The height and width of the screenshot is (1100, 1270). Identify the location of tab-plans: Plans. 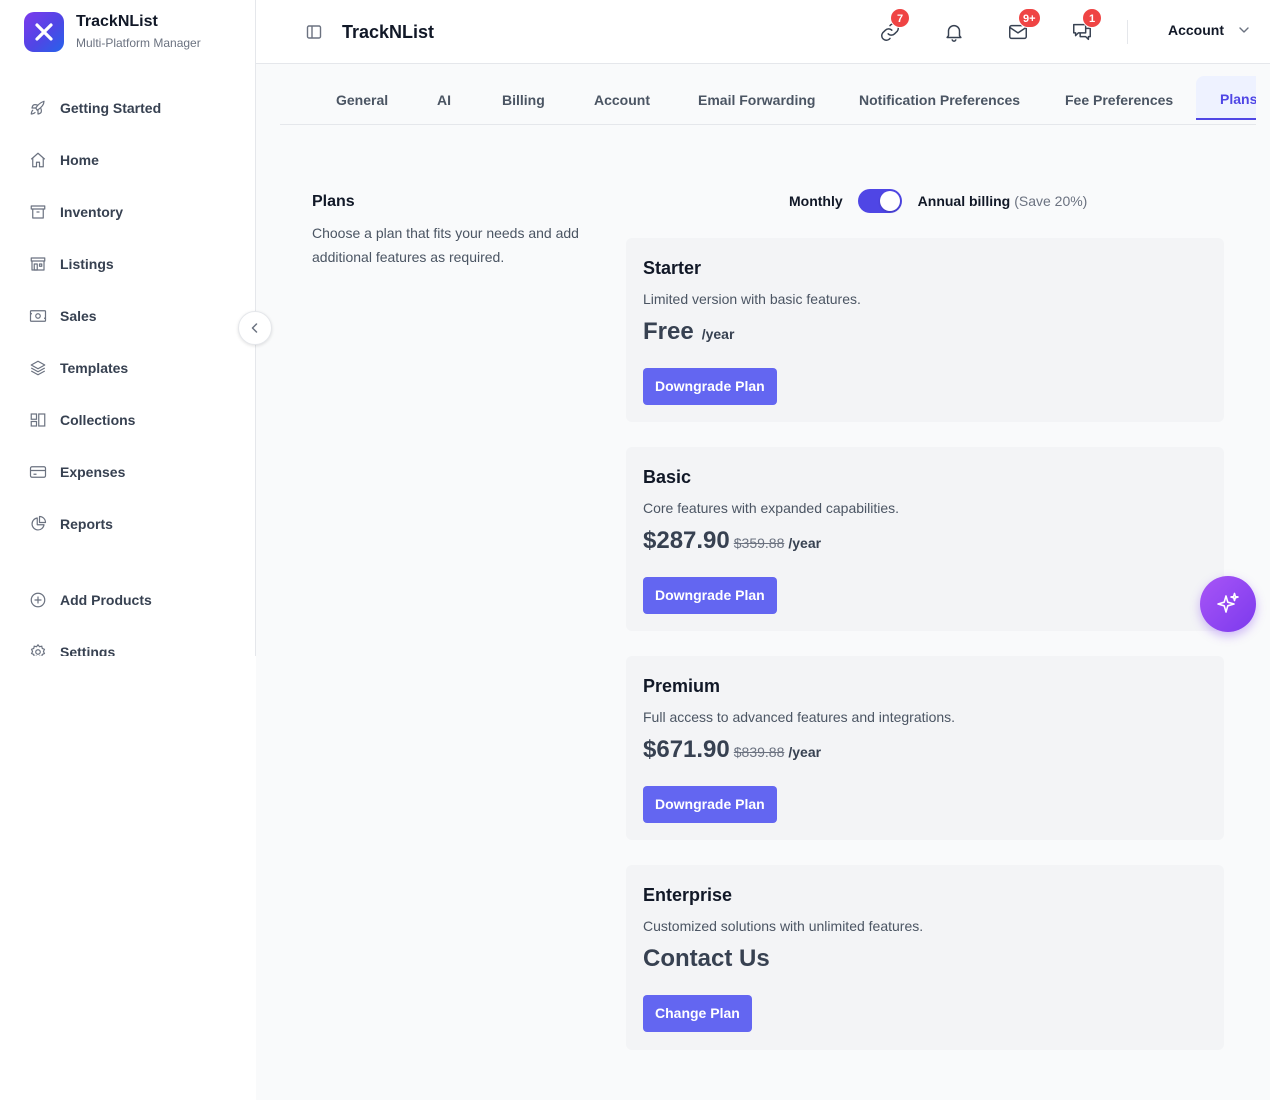
(1226, 98).